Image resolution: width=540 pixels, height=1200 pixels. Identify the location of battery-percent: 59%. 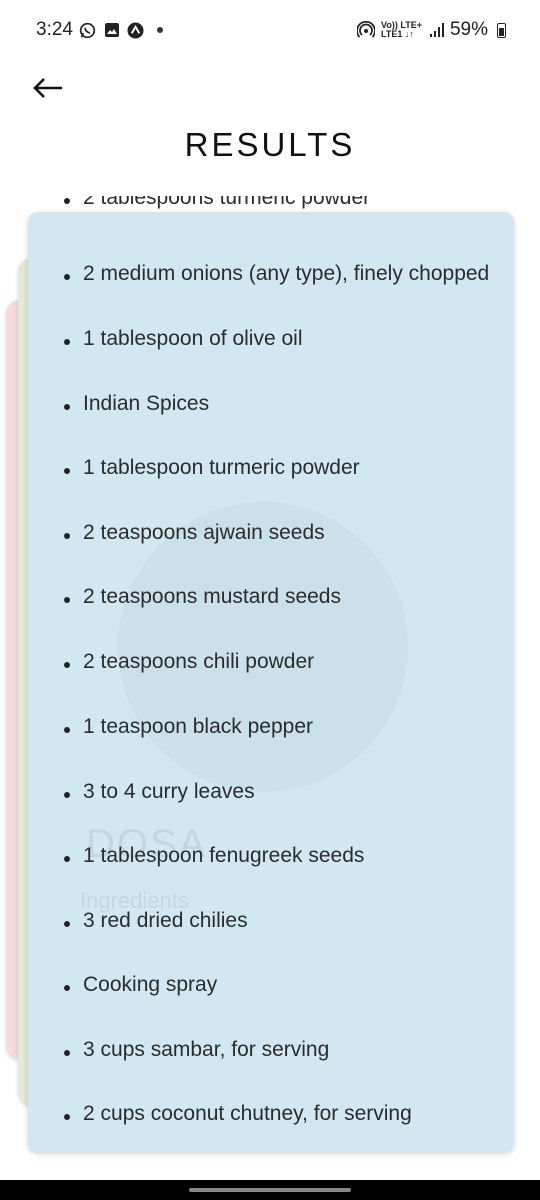
(468, 29).